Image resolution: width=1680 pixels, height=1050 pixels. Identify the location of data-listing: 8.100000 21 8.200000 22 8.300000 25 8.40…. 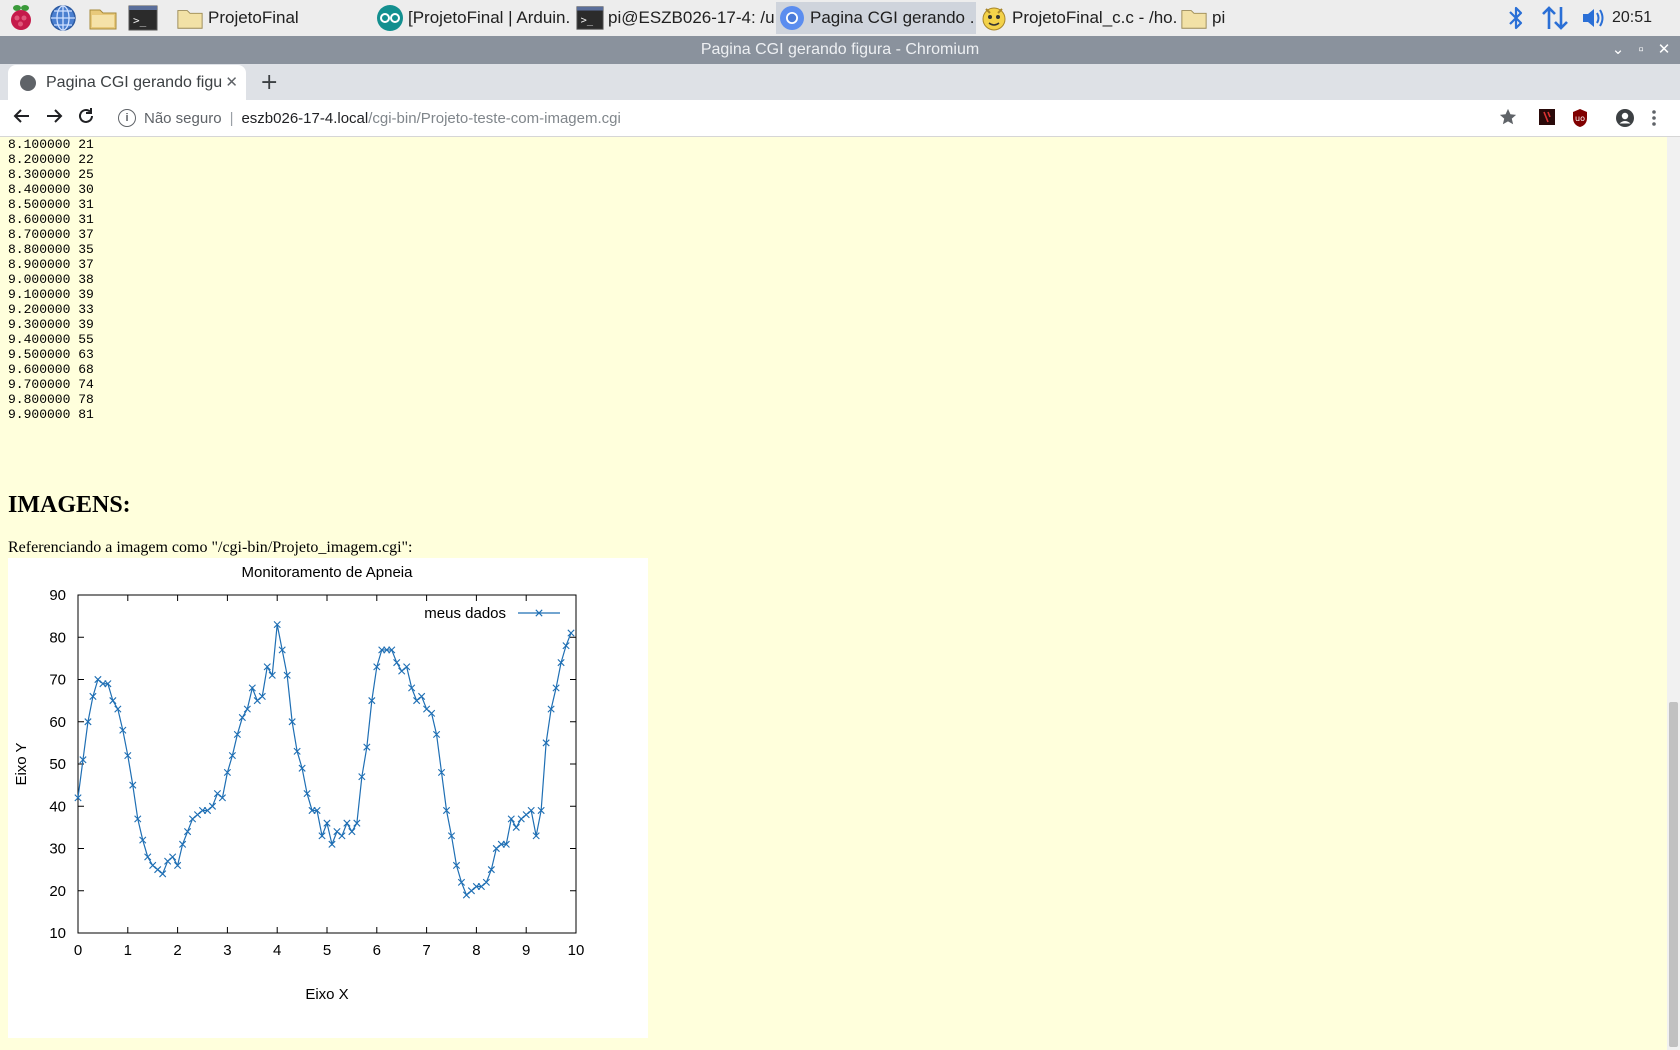
(51, 279).